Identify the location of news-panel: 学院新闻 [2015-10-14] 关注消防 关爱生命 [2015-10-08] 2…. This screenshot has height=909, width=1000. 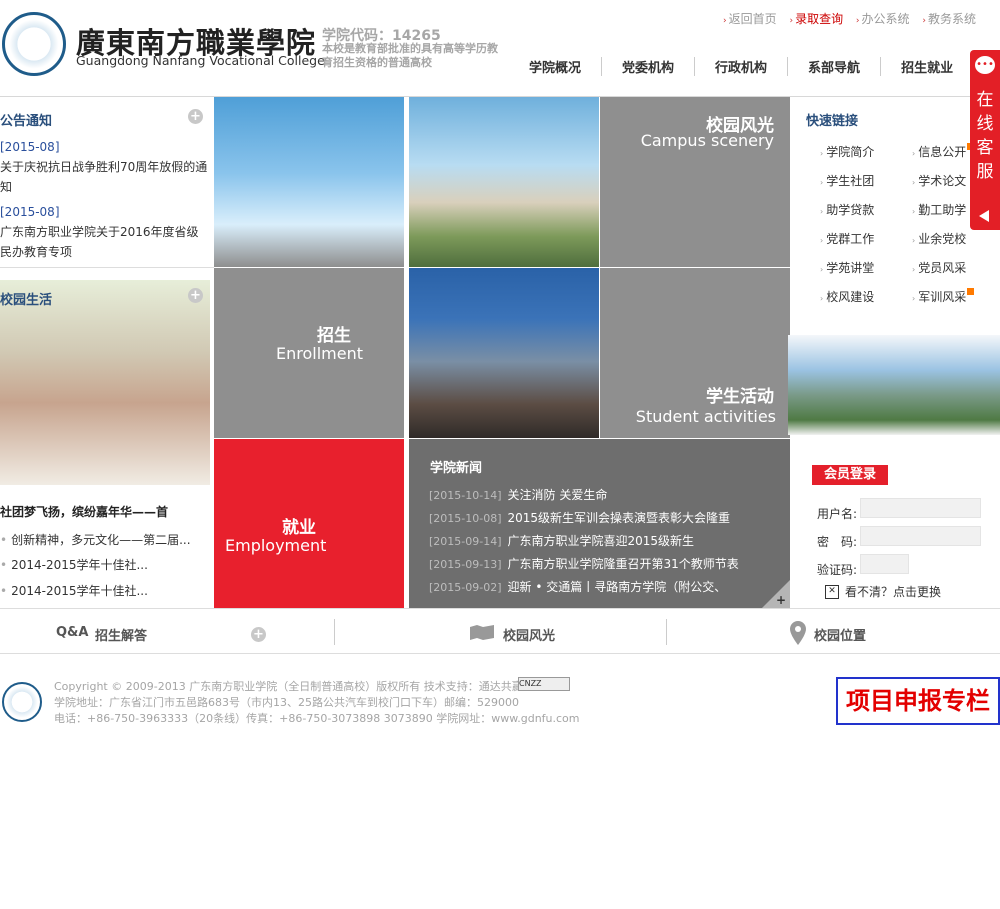
(599, 523).